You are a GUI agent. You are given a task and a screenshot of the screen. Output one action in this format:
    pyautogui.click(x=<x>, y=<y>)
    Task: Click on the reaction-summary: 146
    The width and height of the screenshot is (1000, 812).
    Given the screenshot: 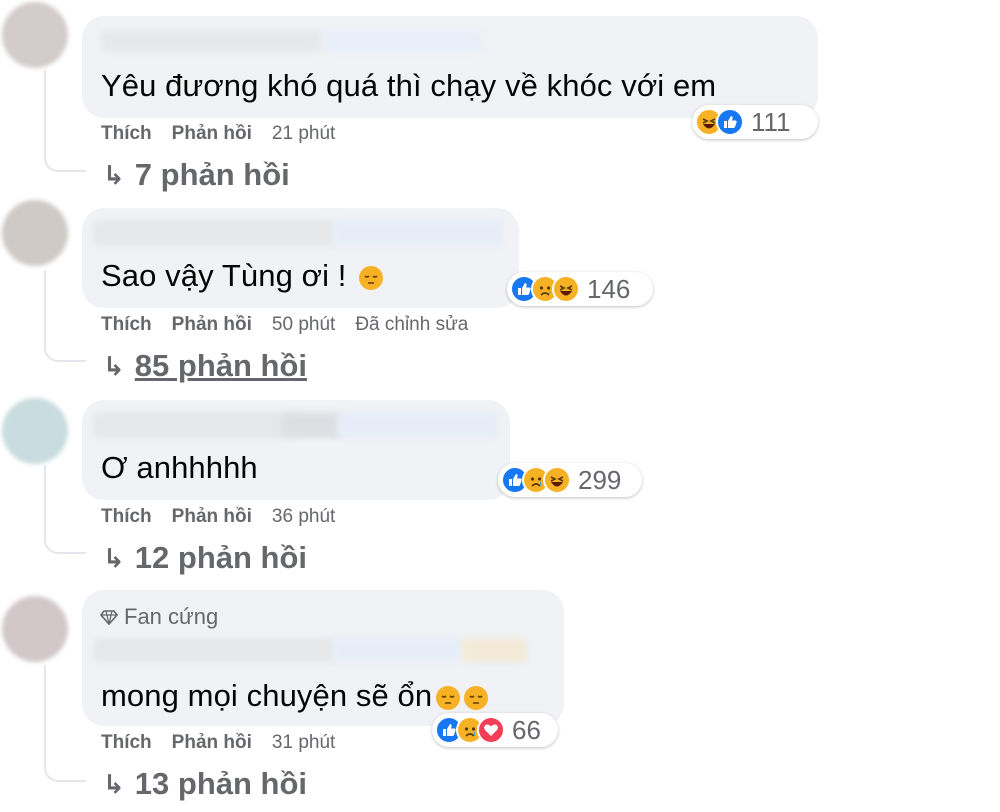 What is the action you would take?
    pyautogui.click(x=580, y=289)
    